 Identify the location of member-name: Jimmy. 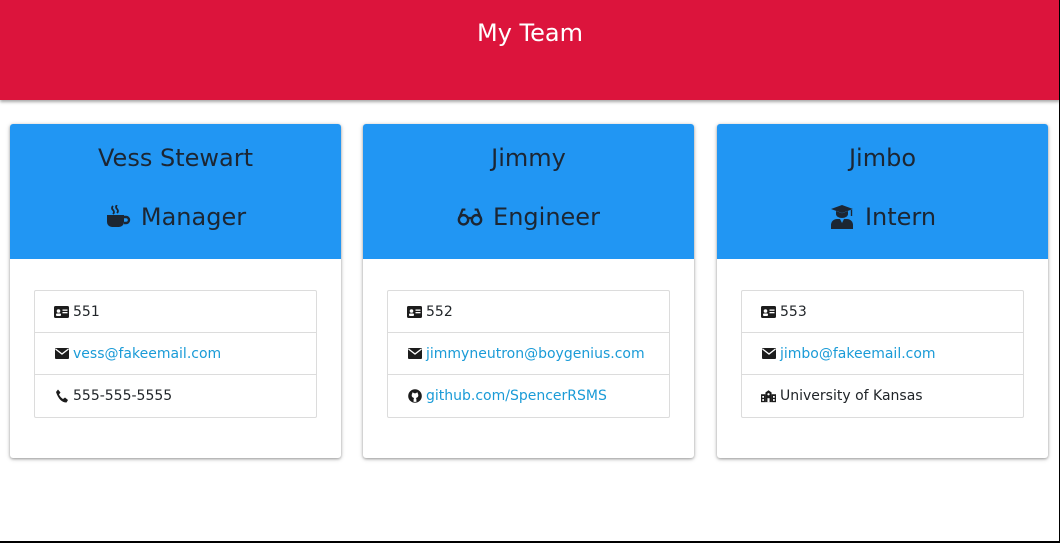
(528, 158).